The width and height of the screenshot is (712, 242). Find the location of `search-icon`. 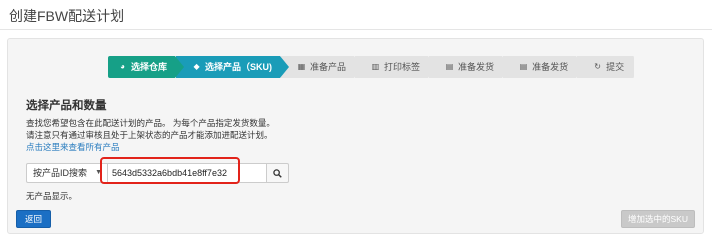

search-icon is located at coordinates (277, 173).